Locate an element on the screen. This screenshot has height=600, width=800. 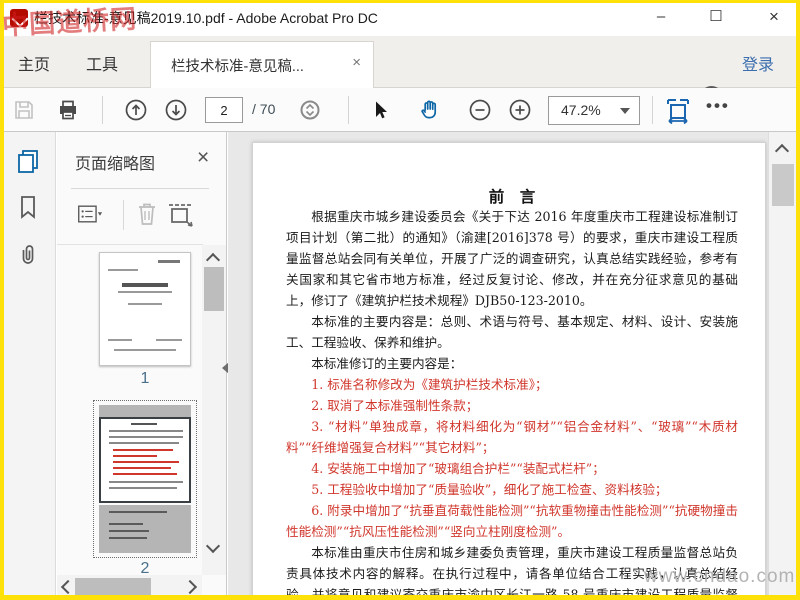
zoom-level-value: 47.2% is located at coordinates (581, 110).